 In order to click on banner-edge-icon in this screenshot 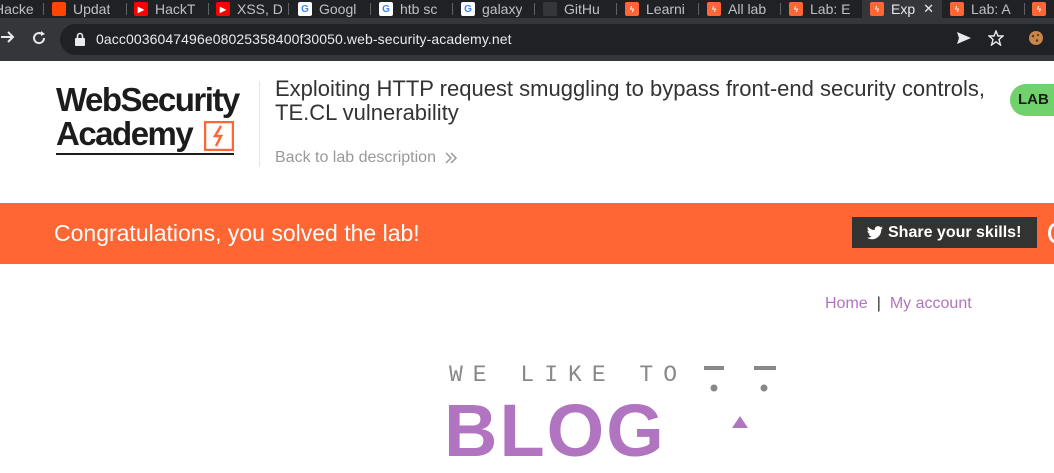, I will do `click(1051, 233)`.